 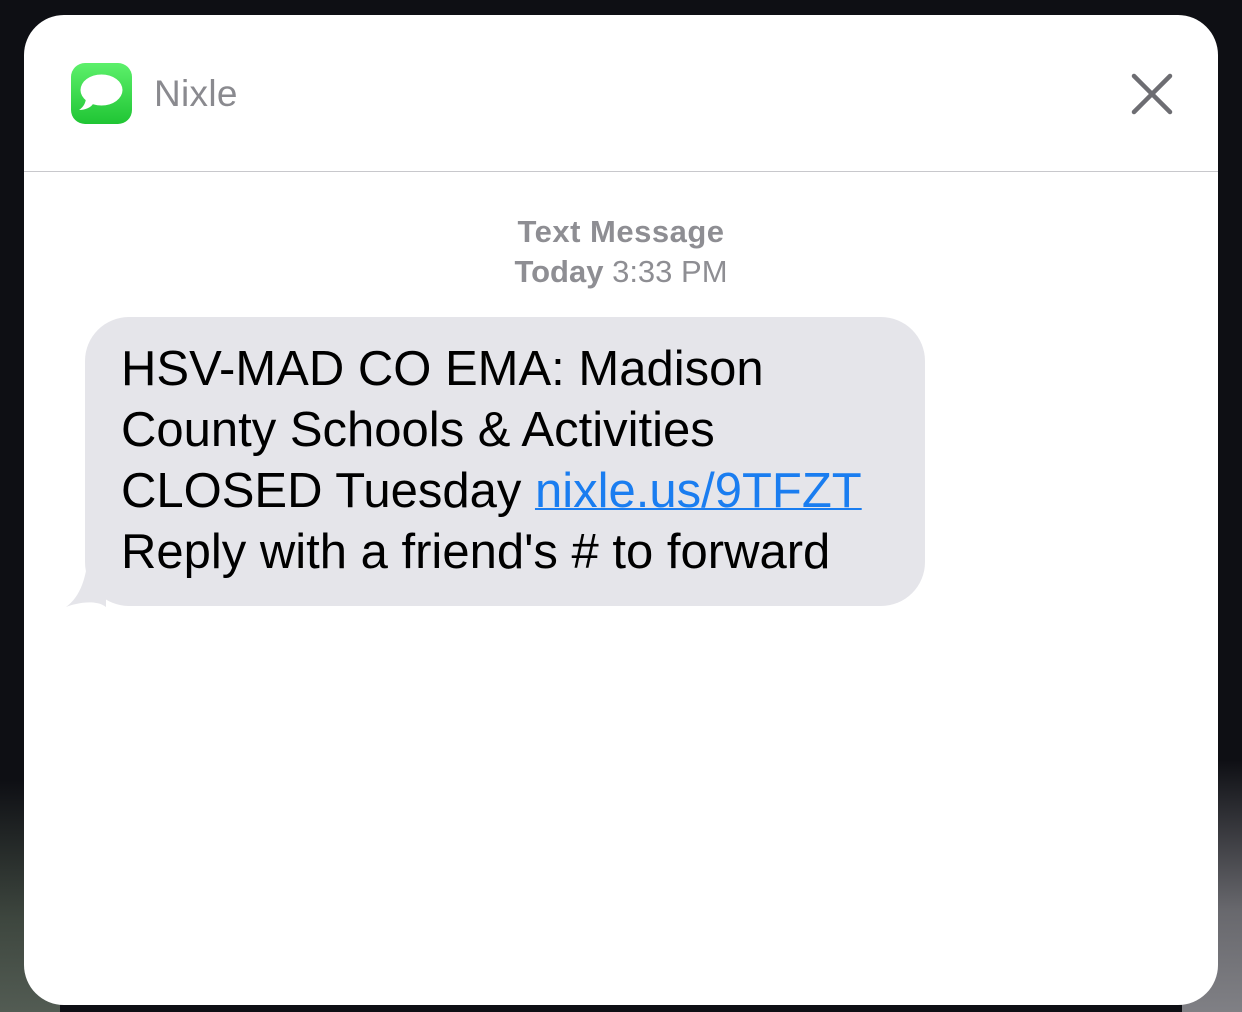 I want to click on message-type: Text Message, so click(x=621, y=231).